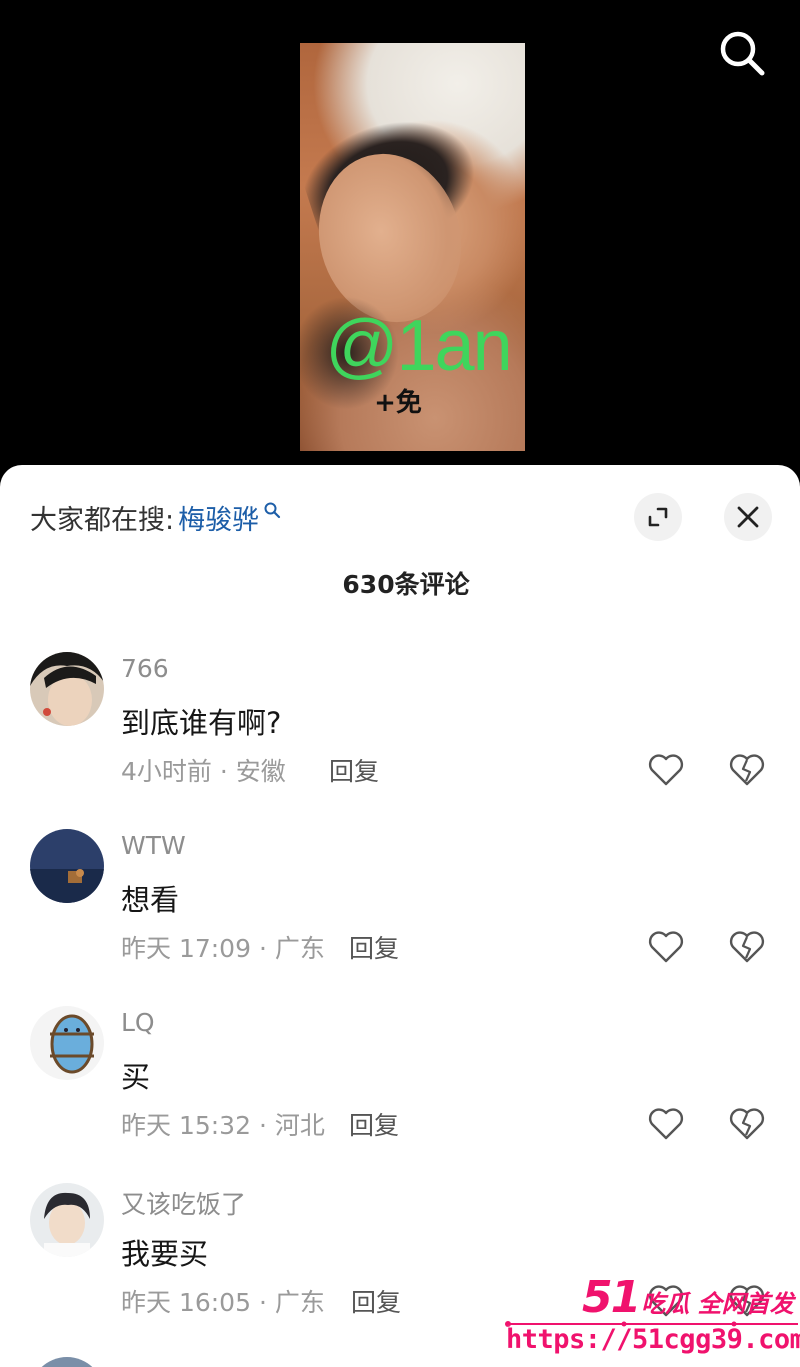 This screenshot has width=800, height=1367. I want to click on hot-search-term: 梅骏骅, so click(218, 517).